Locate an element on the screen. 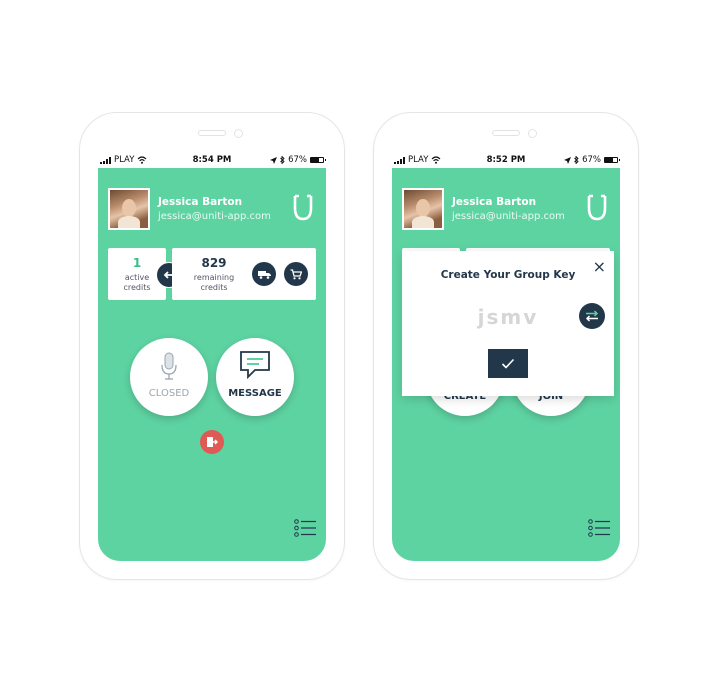  message-button: MESSAGE is located at coordinates (255, 377).